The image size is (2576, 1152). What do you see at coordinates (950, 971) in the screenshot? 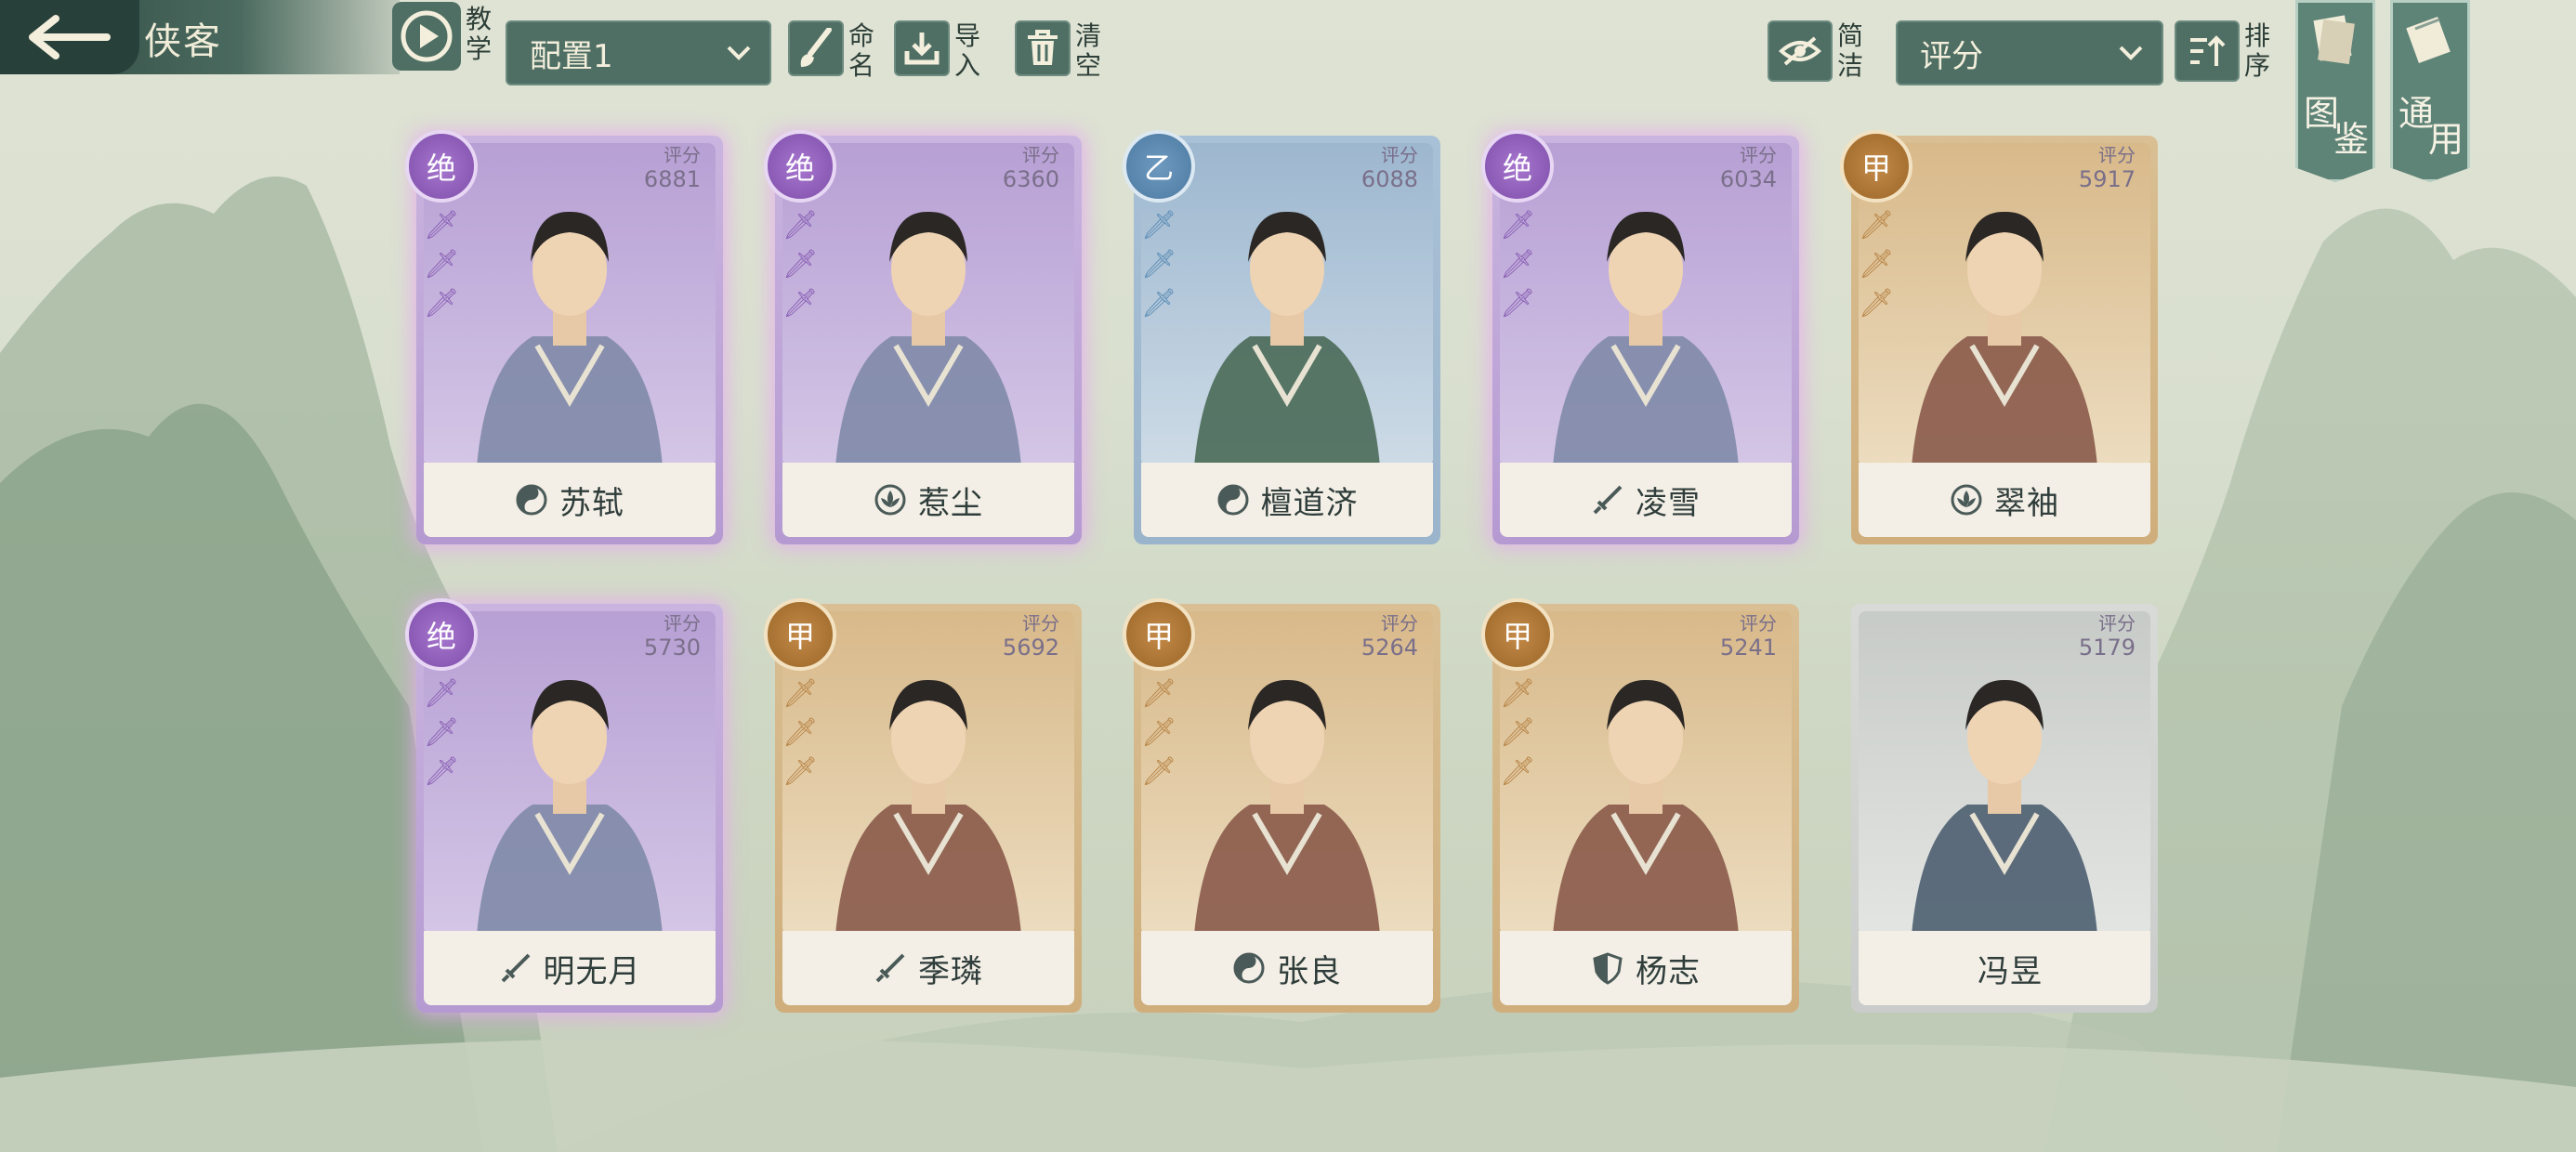
I see `hero-name: 季璘` at bounding box center [950, 971].